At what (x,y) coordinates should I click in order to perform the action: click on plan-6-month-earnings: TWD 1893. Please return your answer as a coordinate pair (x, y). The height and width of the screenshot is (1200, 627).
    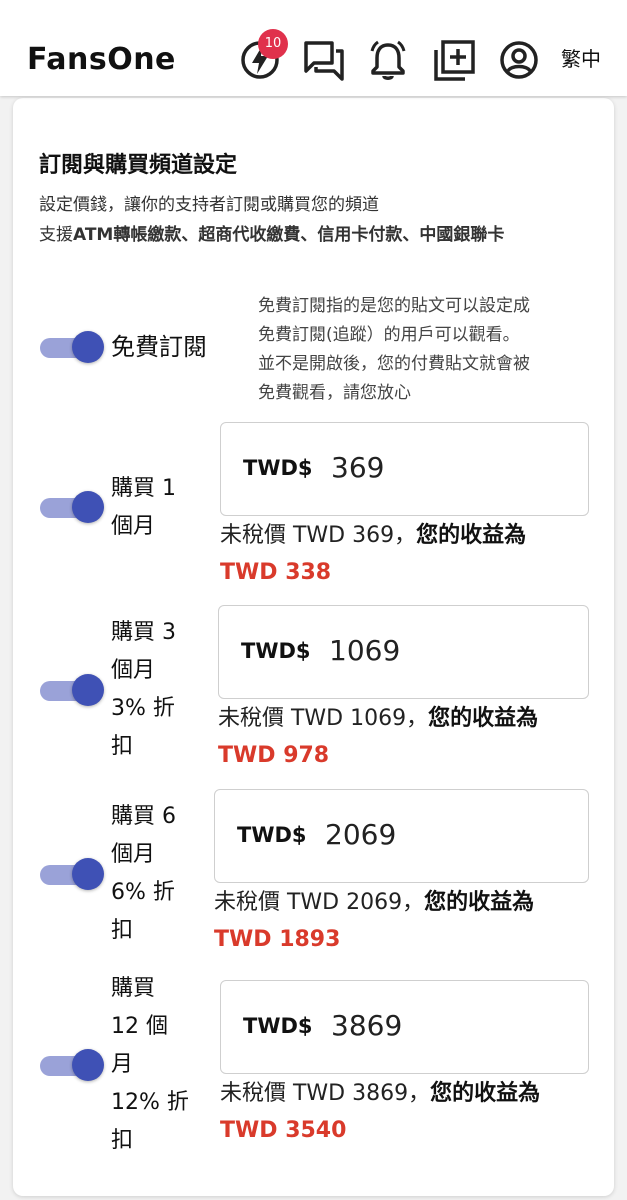
    Looking at the image, I should click on (277, 939).